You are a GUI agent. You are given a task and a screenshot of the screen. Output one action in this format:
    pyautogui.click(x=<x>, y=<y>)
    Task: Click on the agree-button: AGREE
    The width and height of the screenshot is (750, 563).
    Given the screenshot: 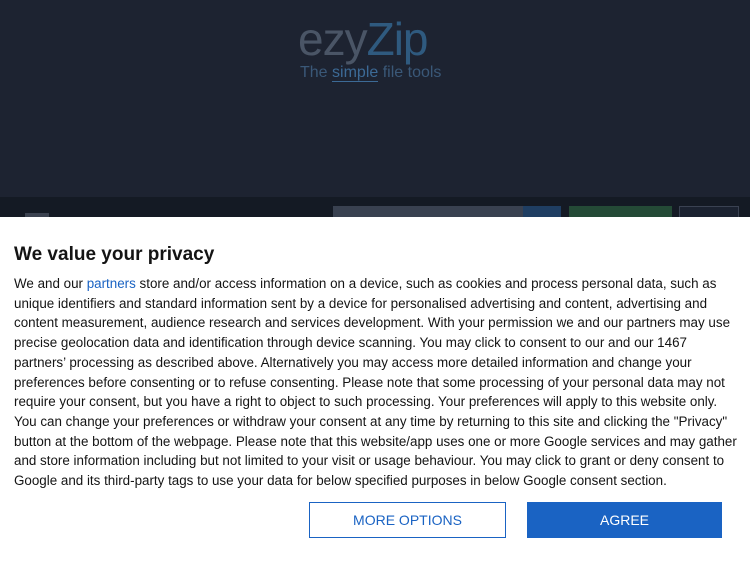 What is the action you would take?
    pyautogui.click(x=624, y=520)
    